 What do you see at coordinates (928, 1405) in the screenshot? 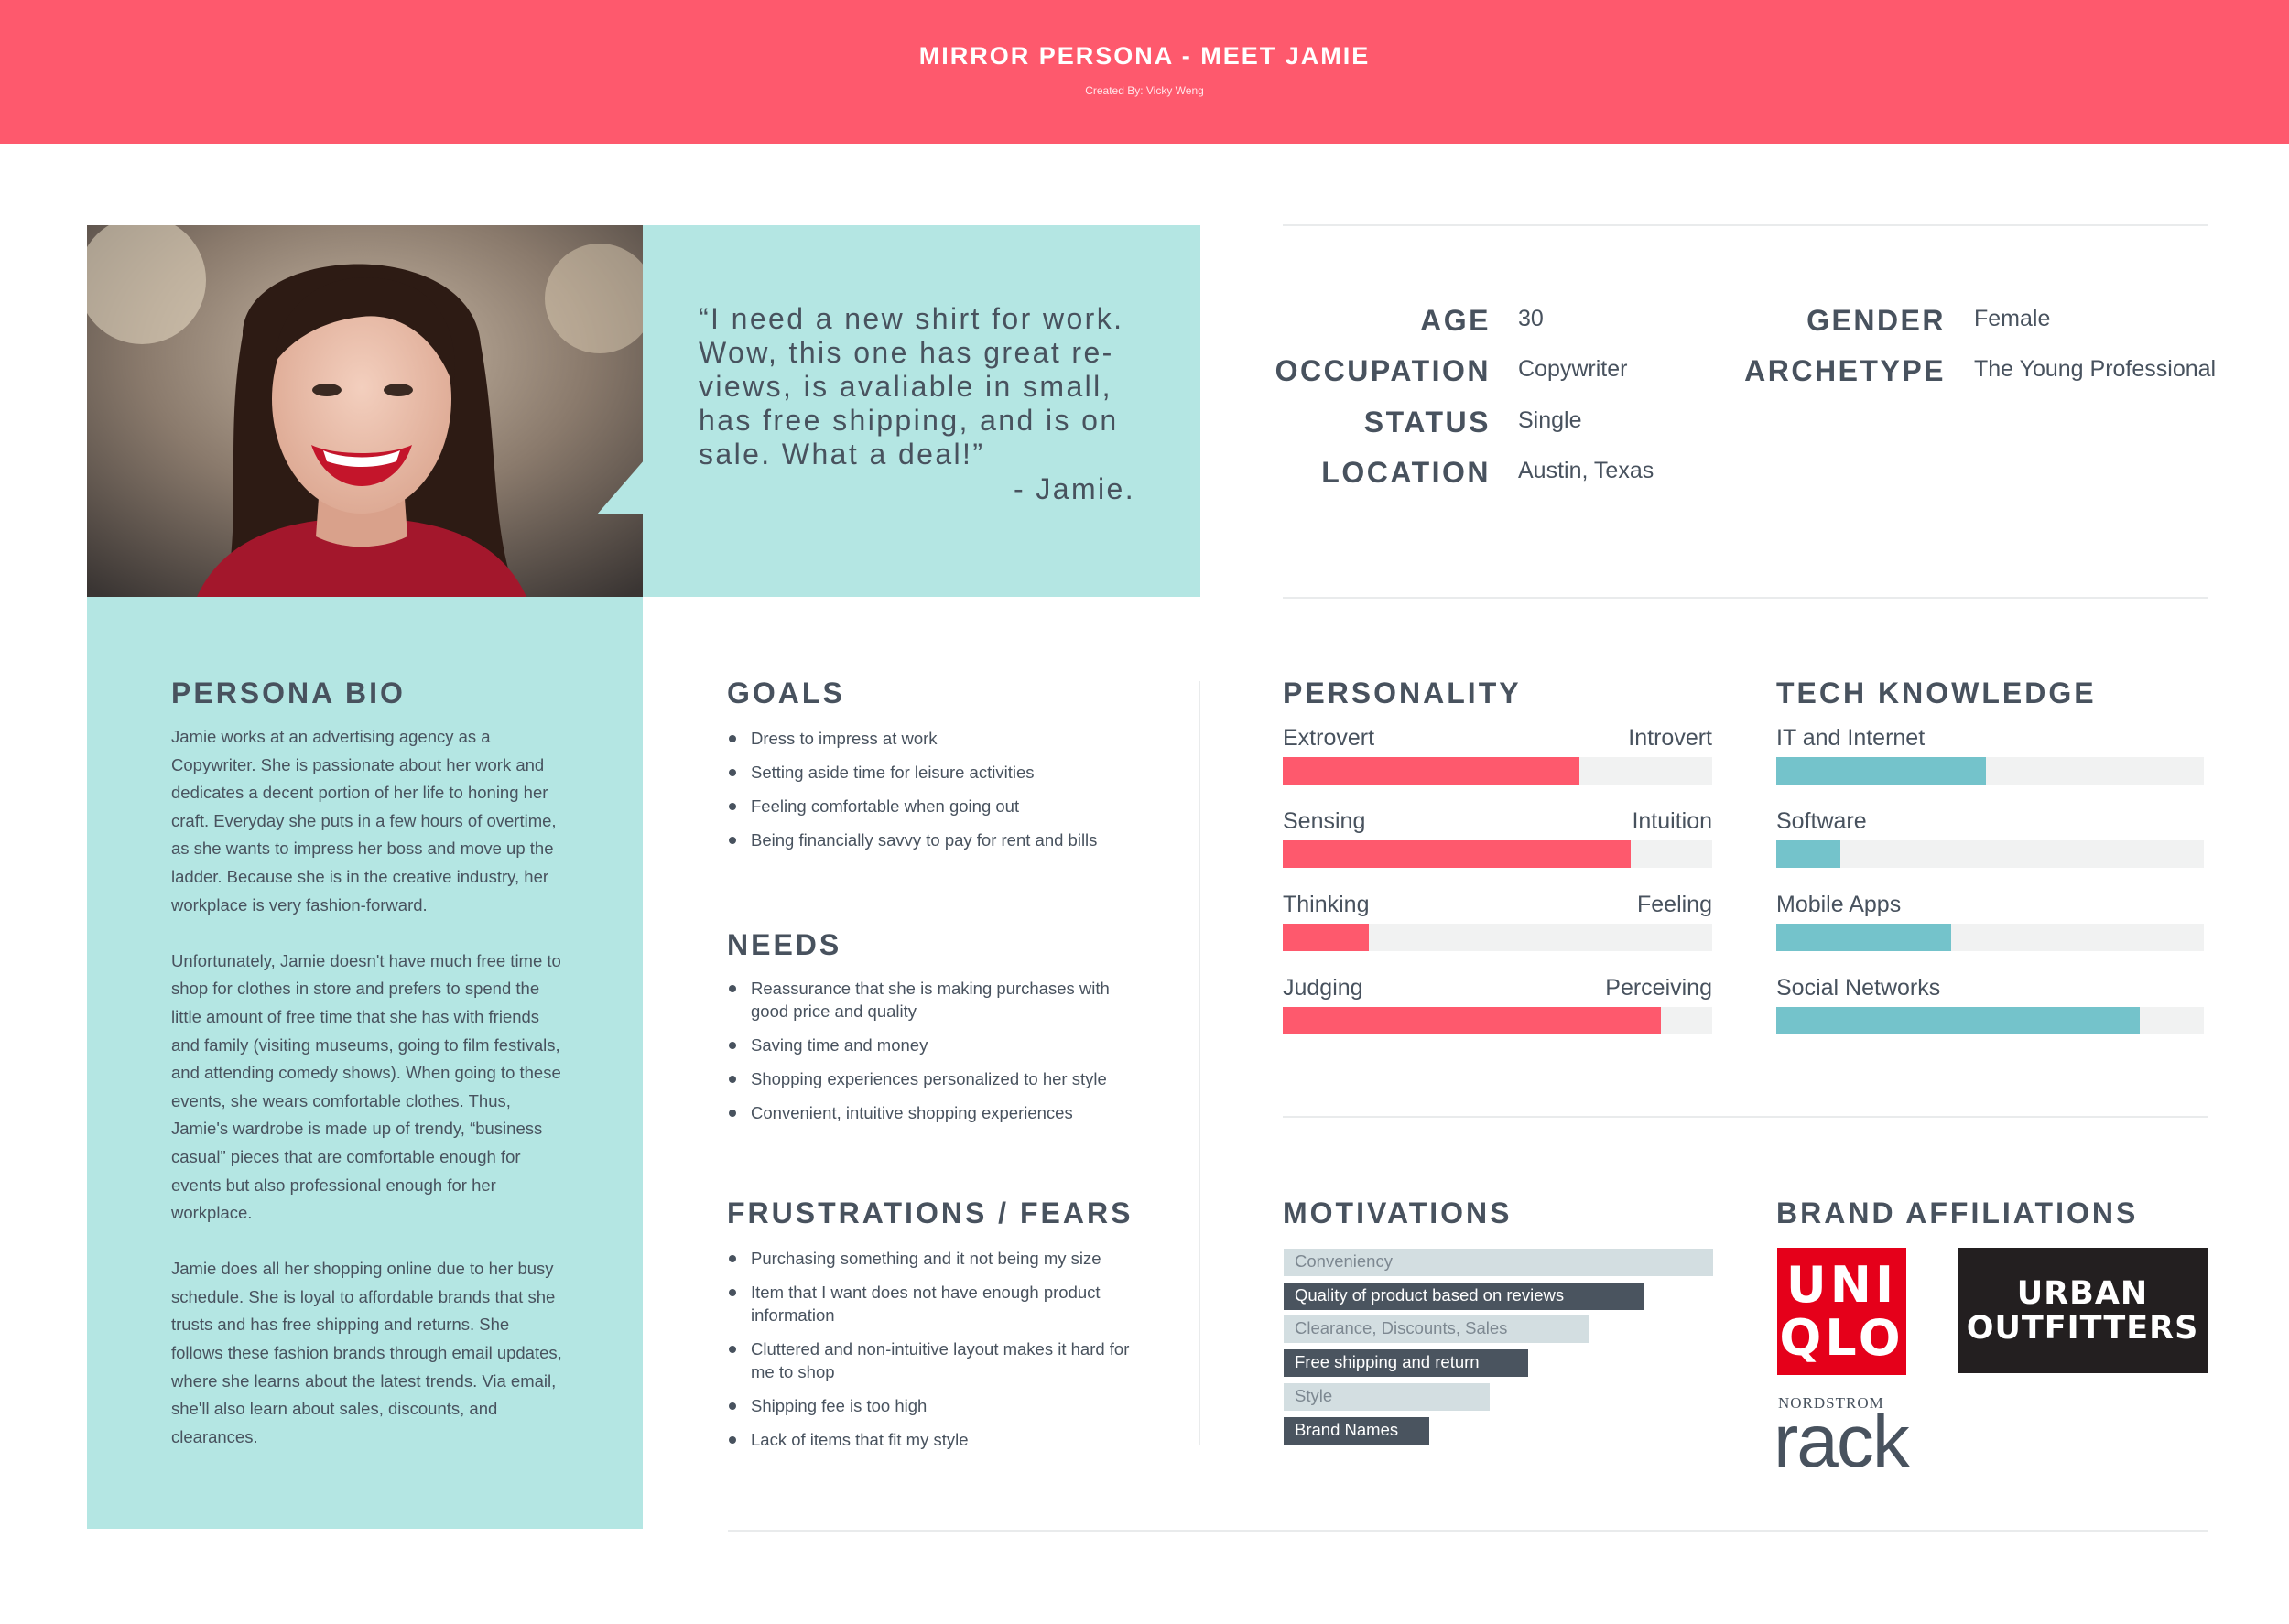
I see `list-item: Shipping fee is too high` at bounding box center [928, 1405].